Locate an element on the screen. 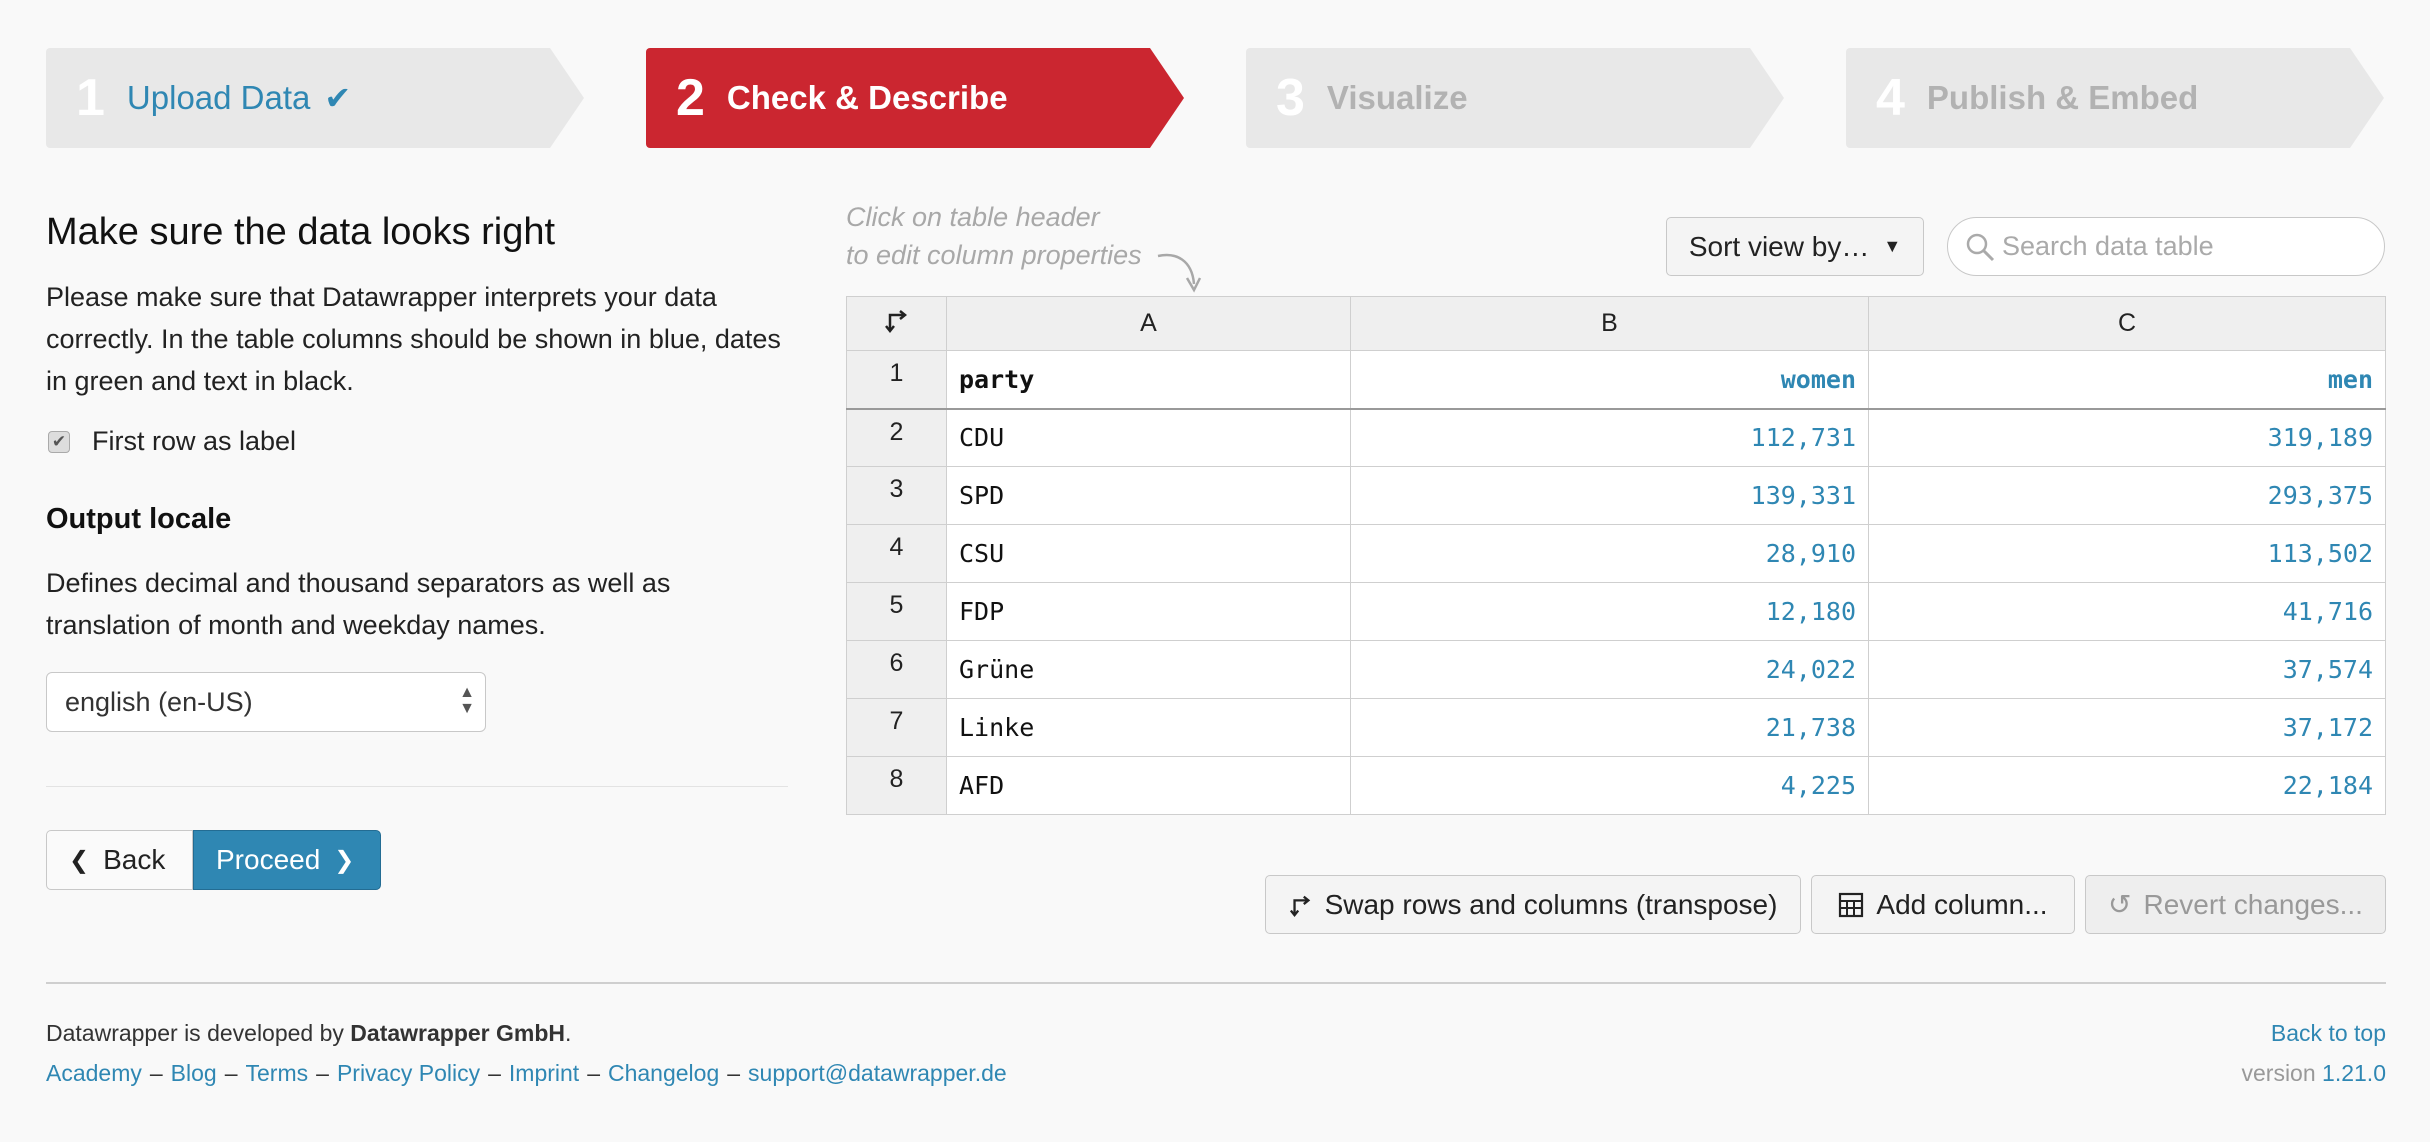 This screenshot has height=1142, width=2430. footer-link-terms: Terms is located at coordinates (277, 1073).